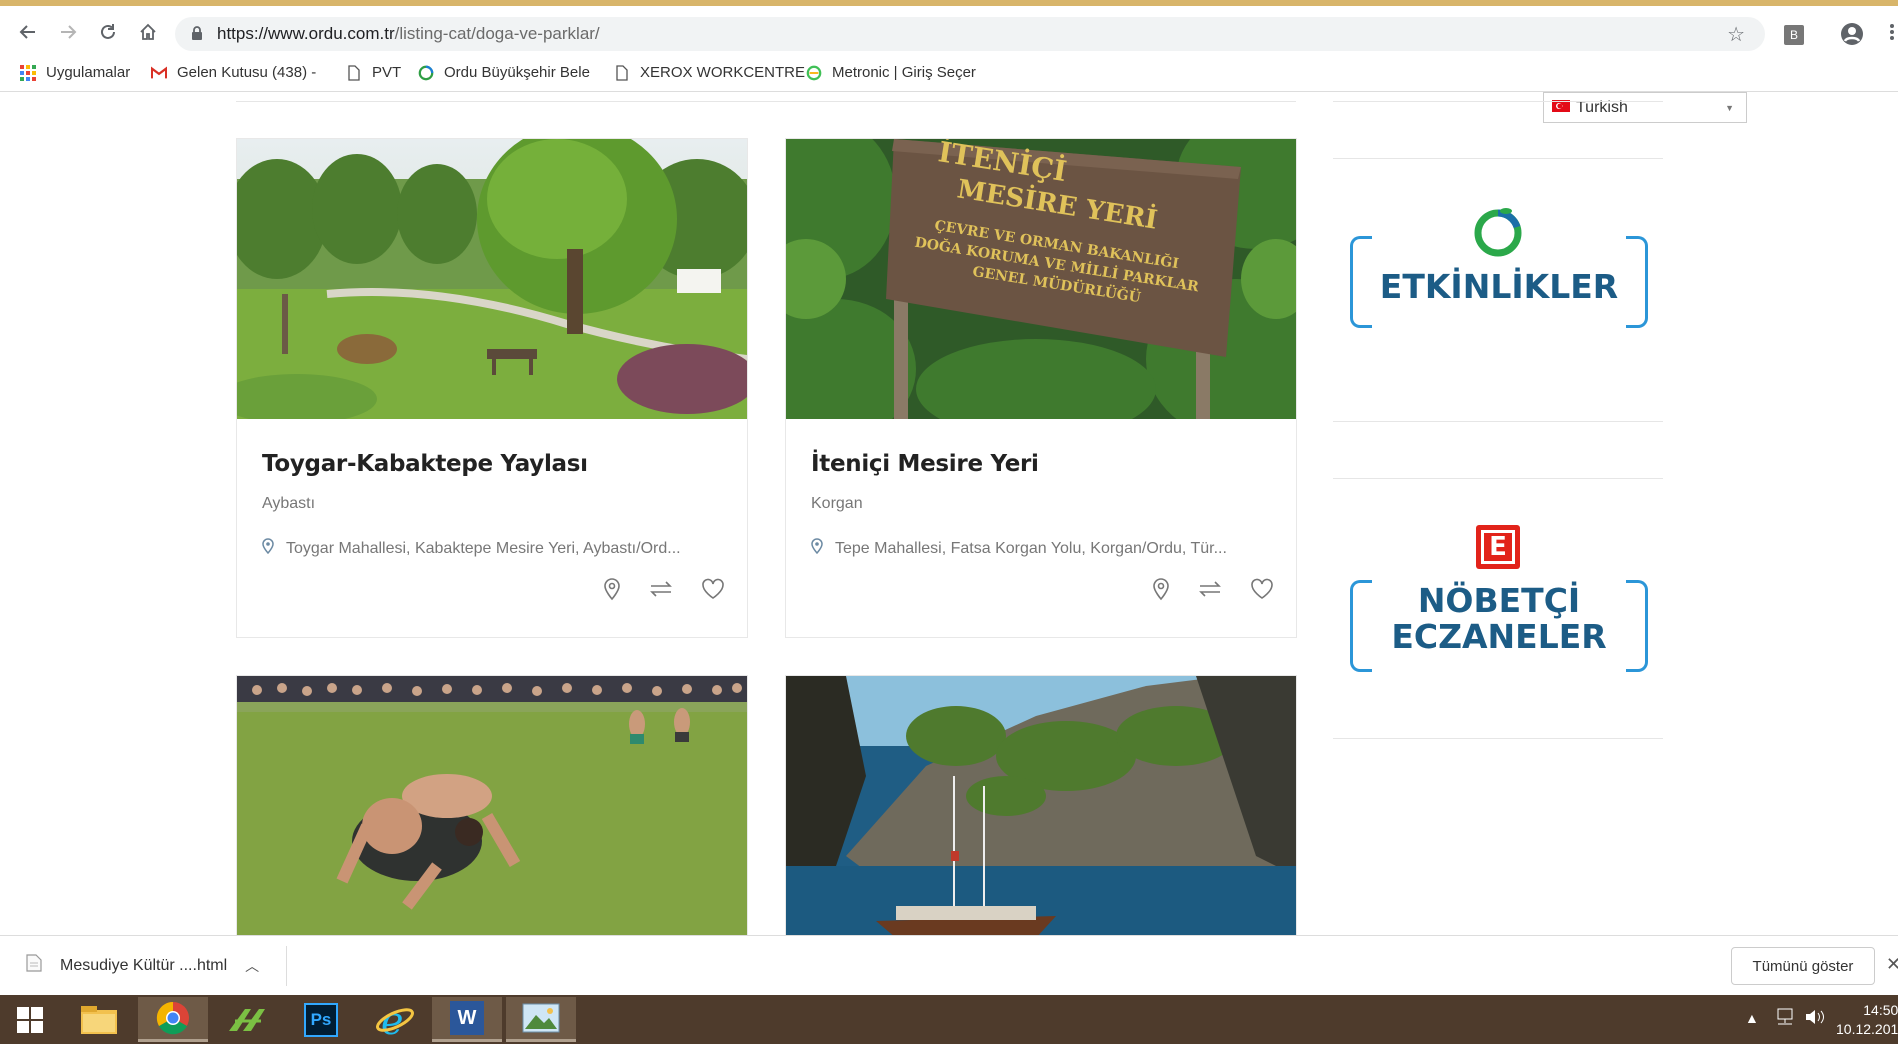  I want to click on chevron-up-icon: ︿, so click(252, 966).